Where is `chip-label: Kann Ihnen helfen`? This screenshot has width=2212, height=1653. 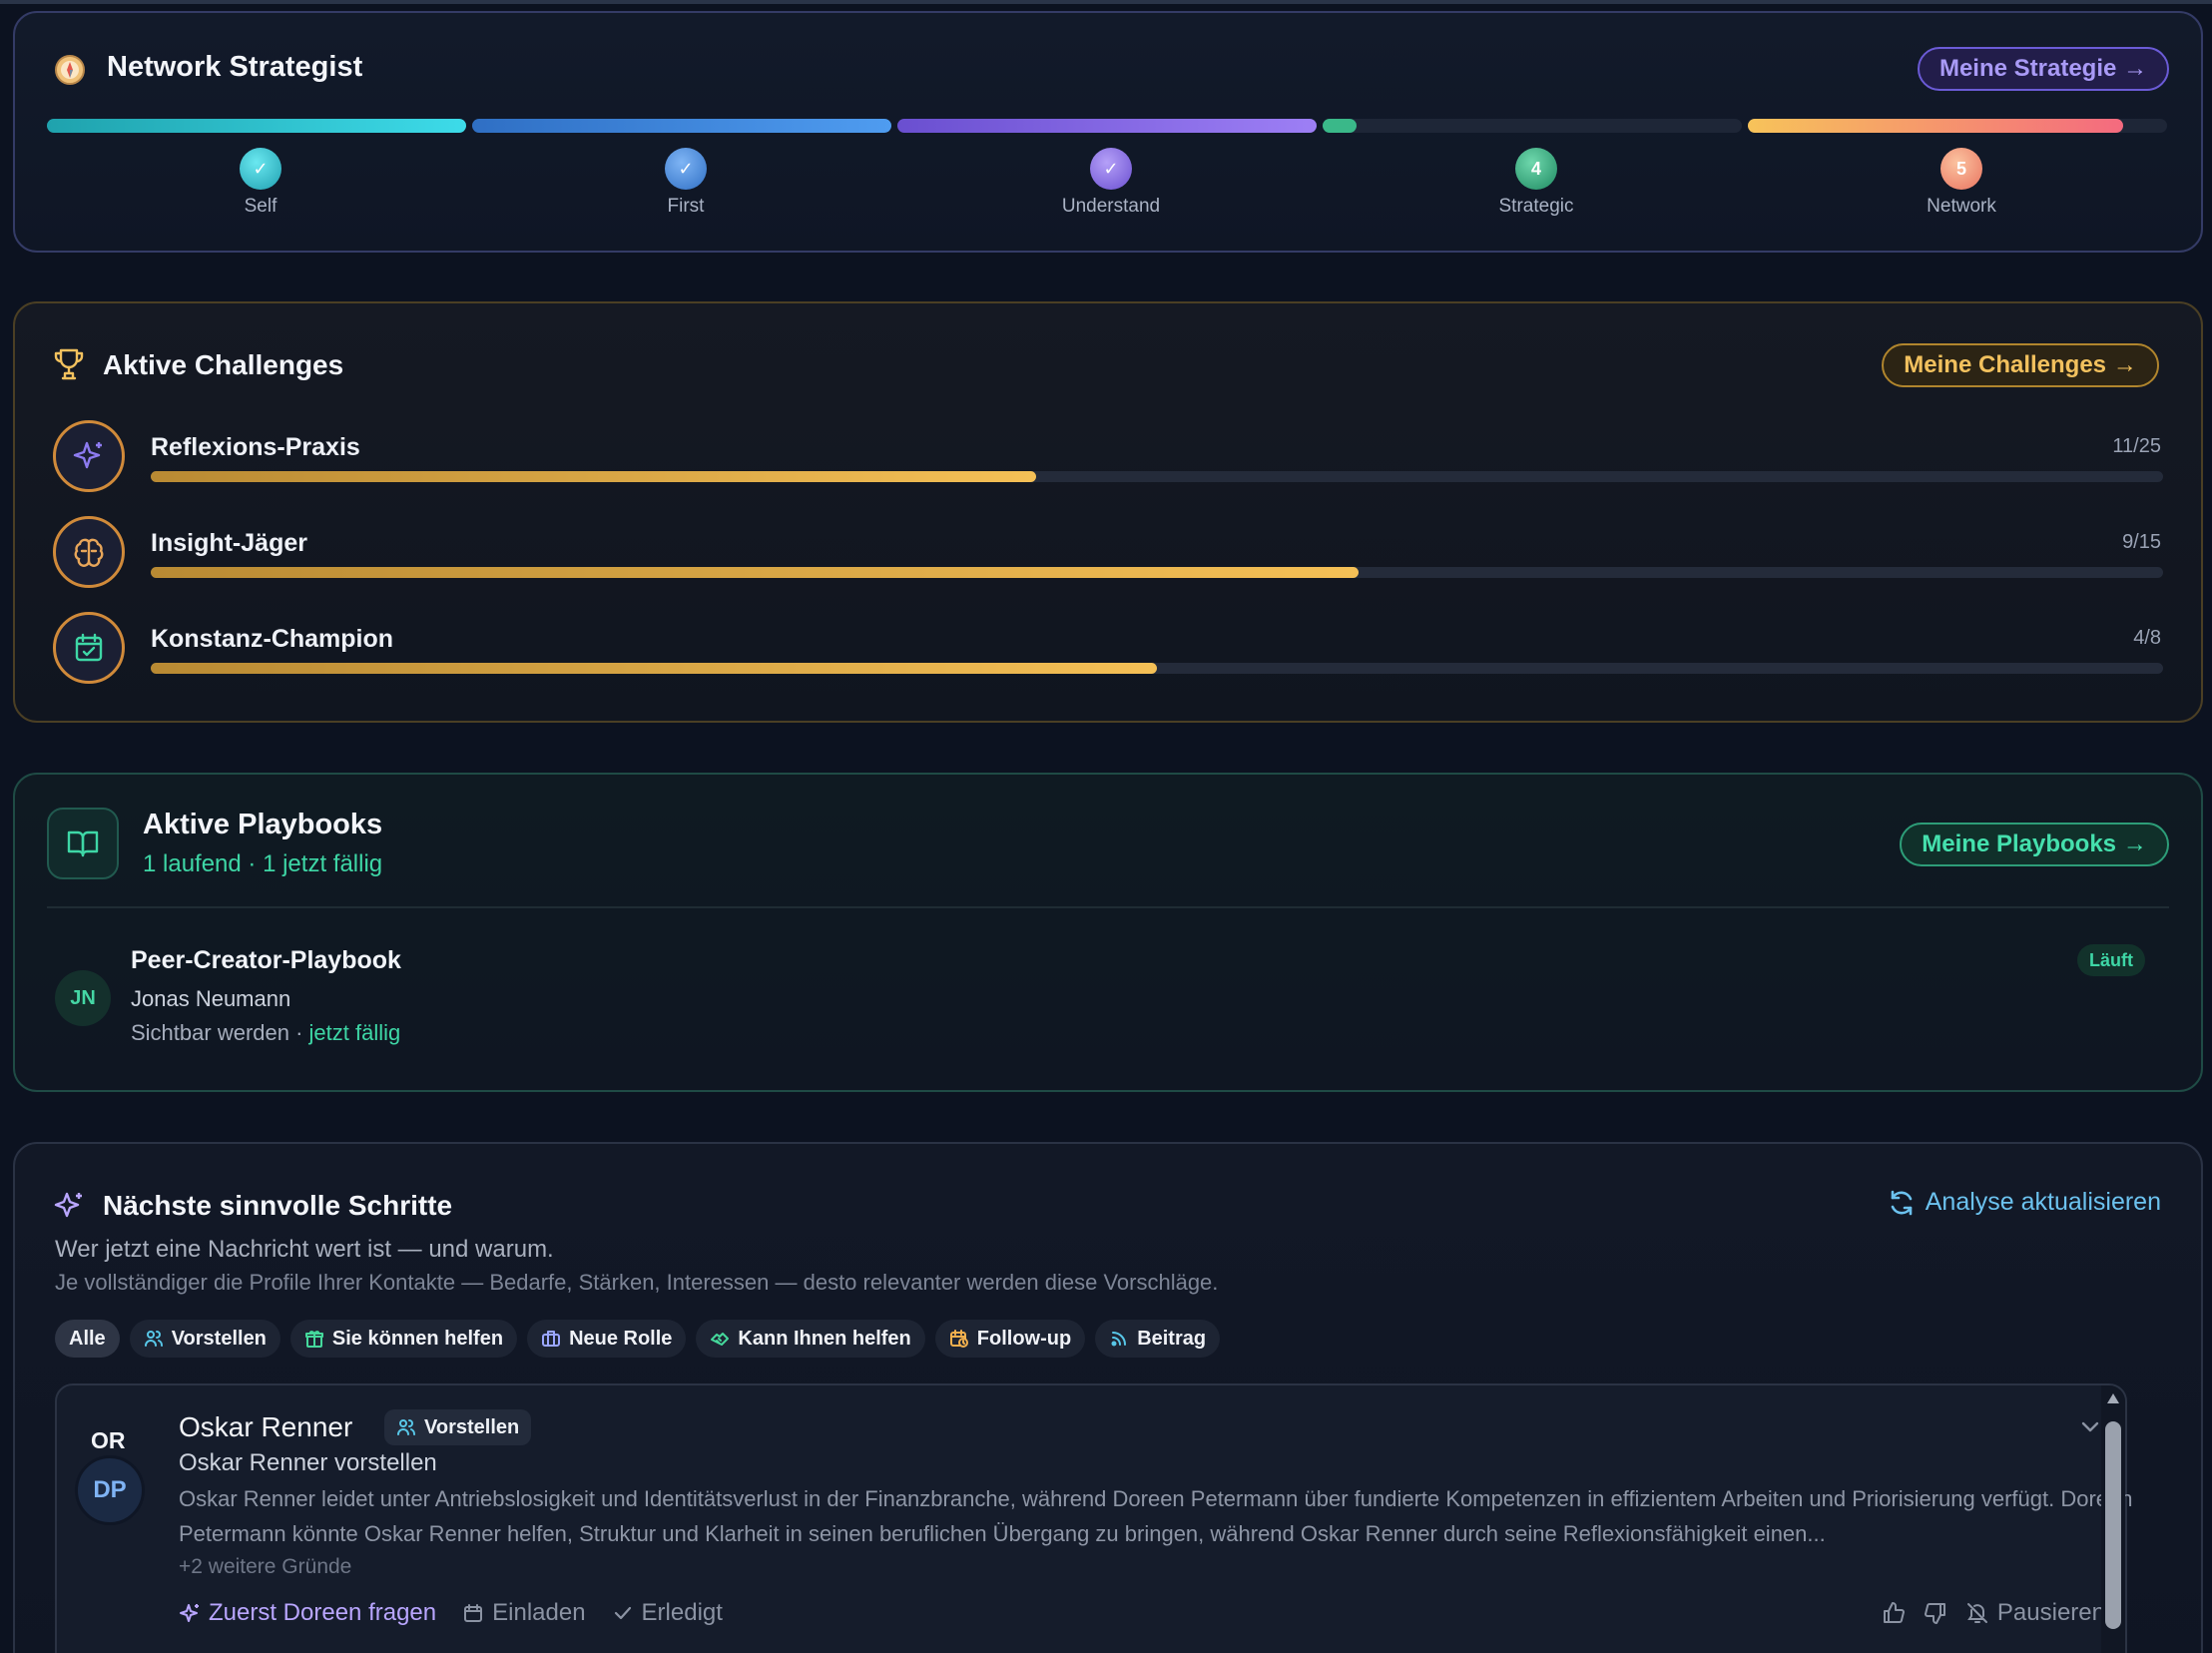 chip-label: Kann Ihnen helfen is located at coordinates (824, 1338).